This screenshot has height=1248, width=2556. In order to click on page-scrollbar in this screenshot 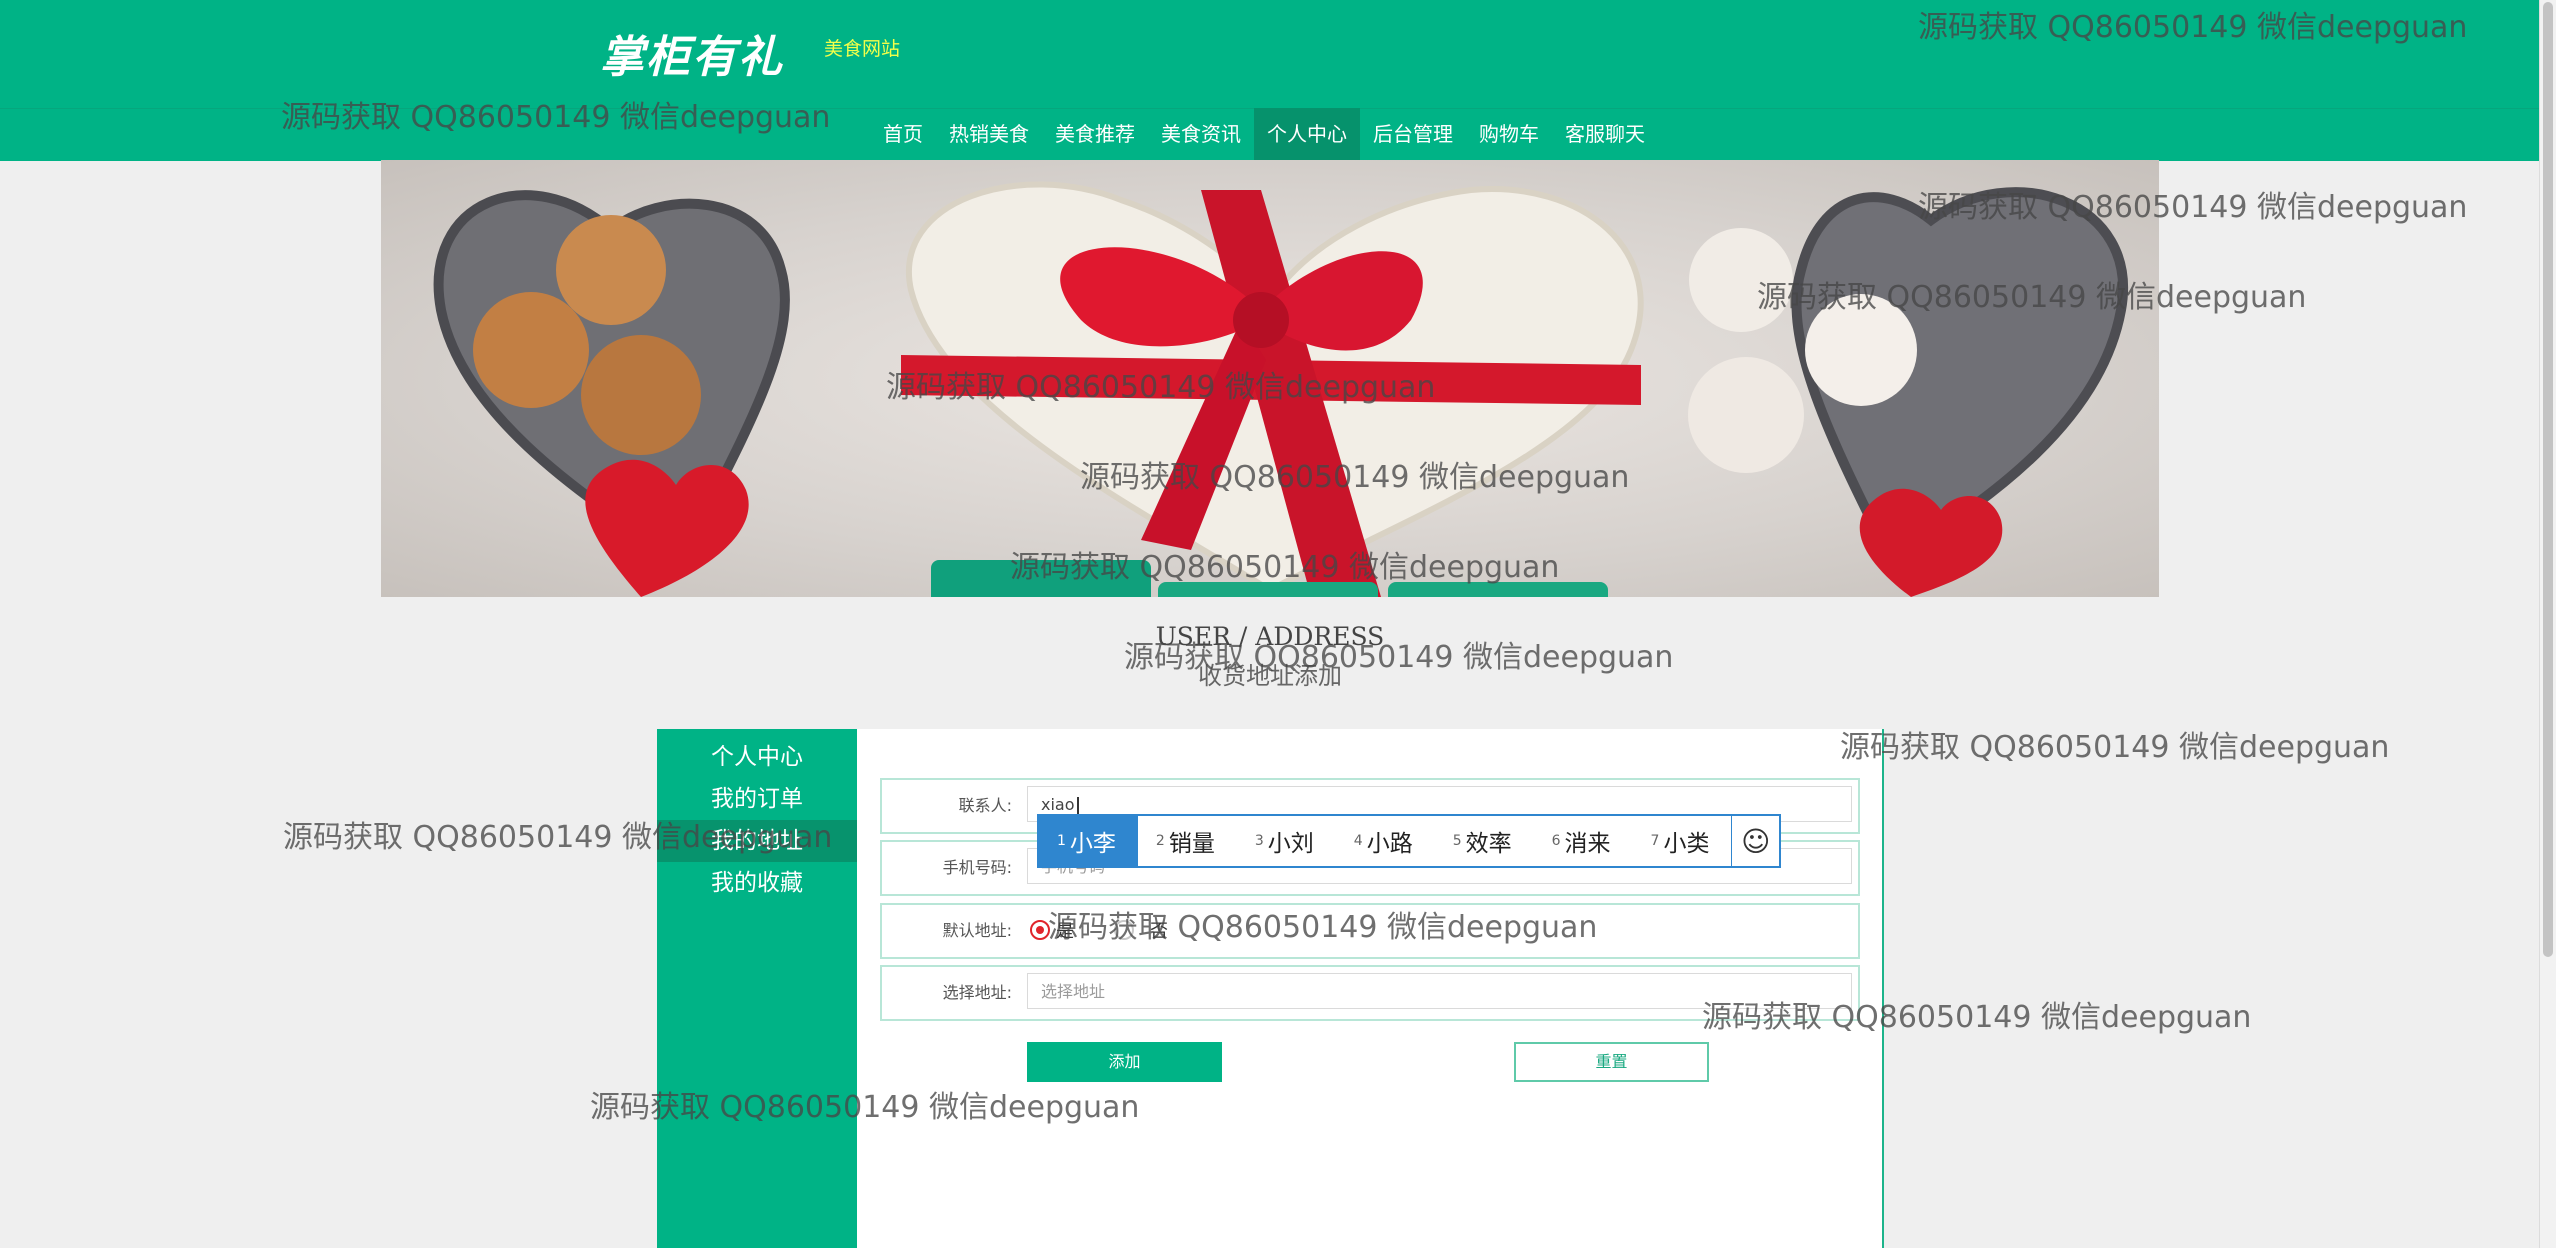, I will do `click(2547, 624)`.